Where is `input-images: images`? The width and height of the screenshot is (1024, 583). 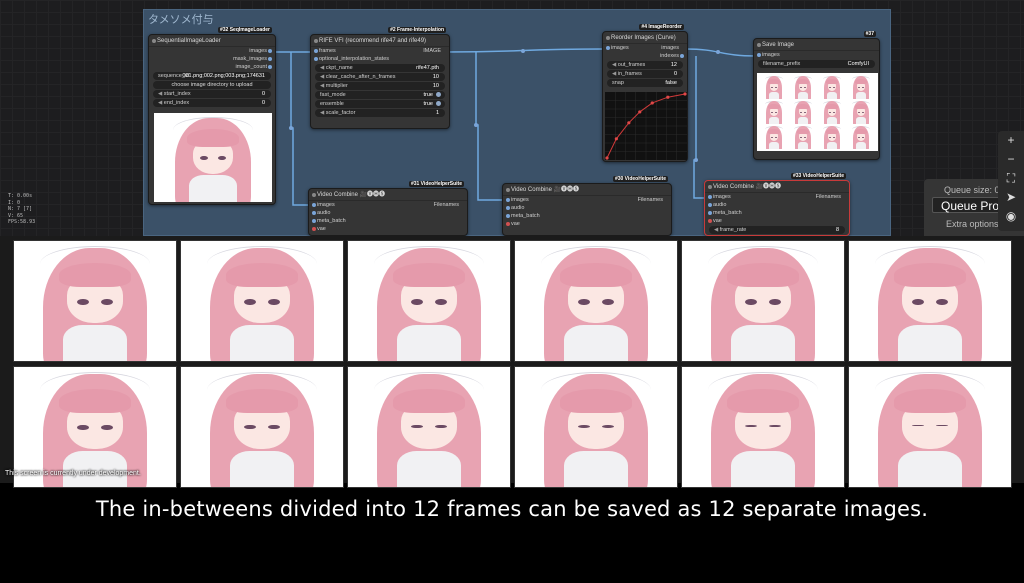 input-images: images is located at coordinates (816, 55).